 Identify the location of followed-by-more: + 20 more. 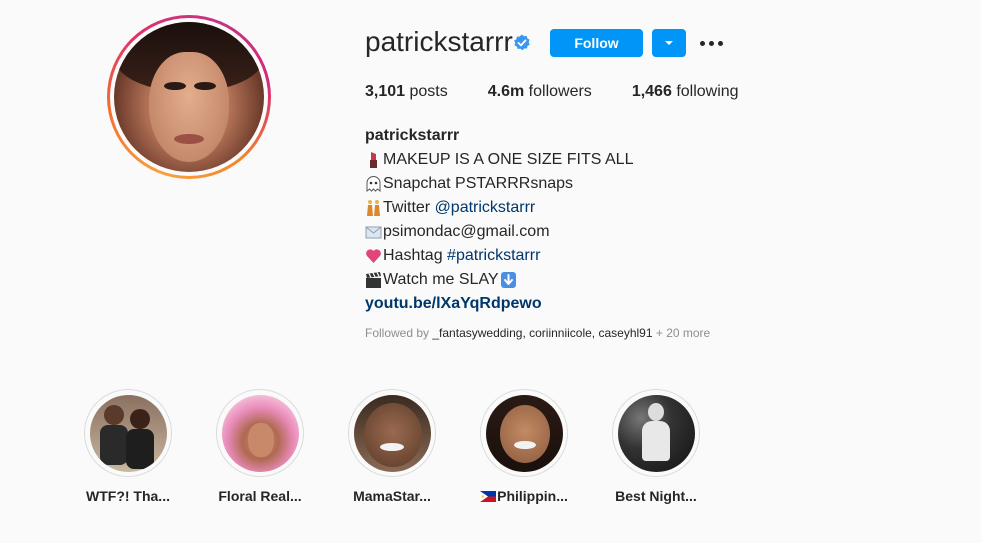
(681, 333).